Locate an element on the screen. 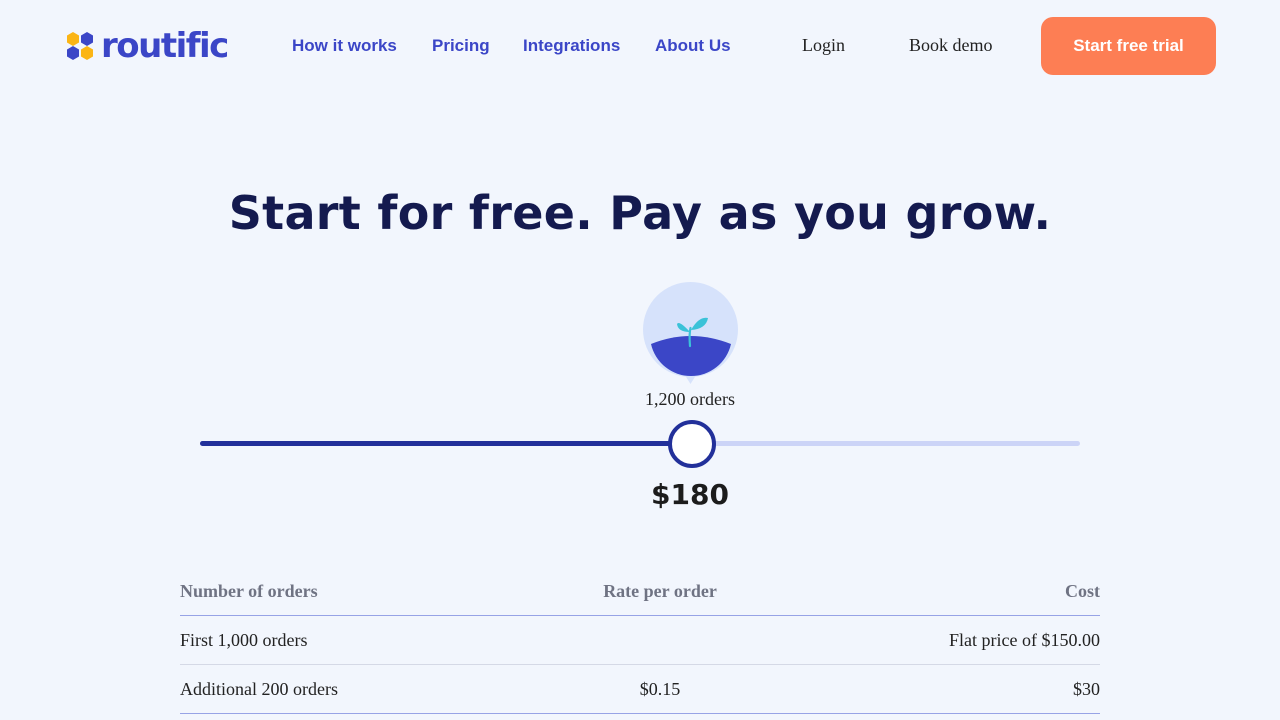 The width and height of the screenshot is (1280, 720). plan-marker is located at coordinates (690, 333).